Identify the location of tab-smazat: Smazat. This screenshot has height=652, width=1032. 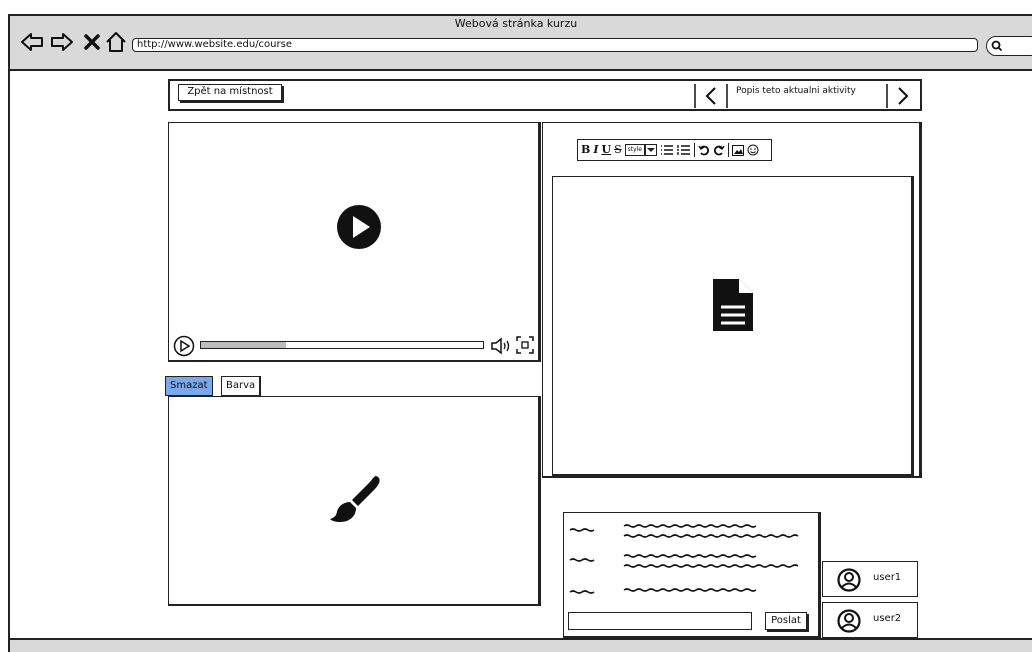
(189, 386).